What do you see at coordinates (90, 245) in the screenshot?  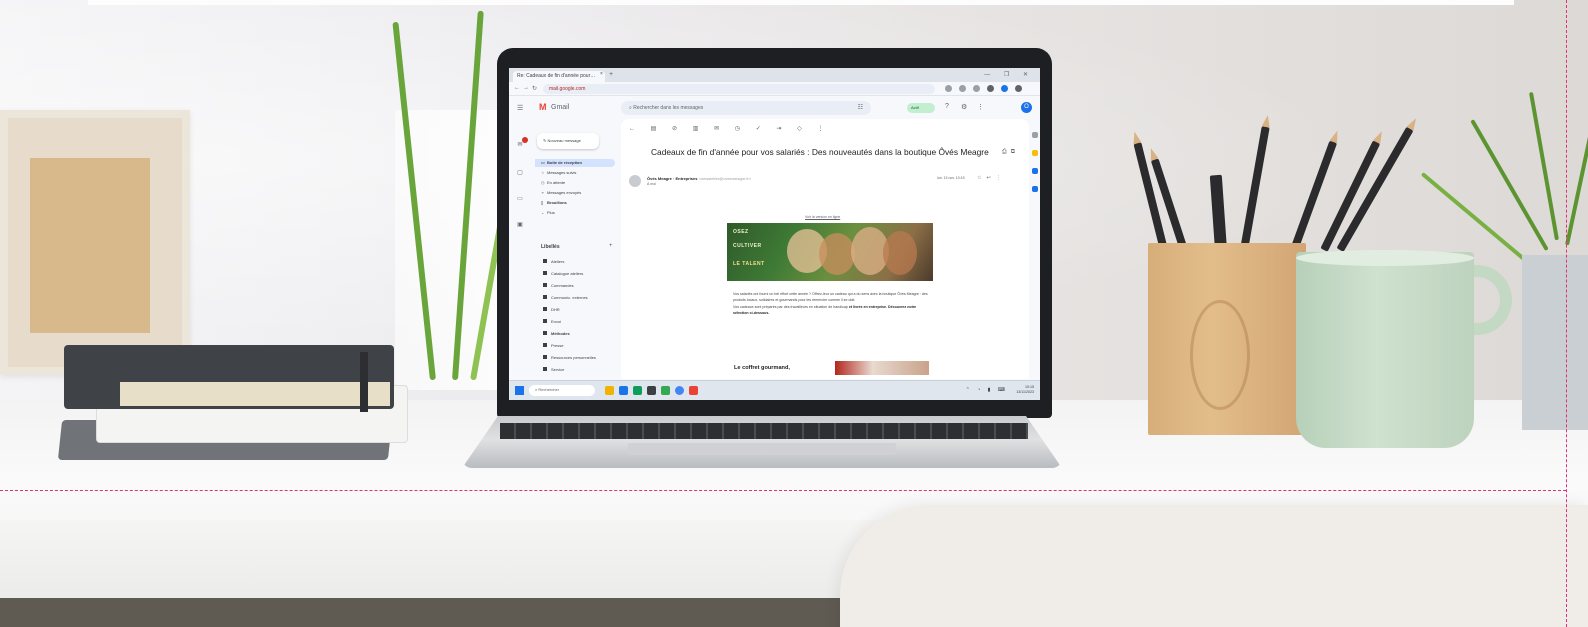 I see `picture-frame-mat` at bounding box center [90, 245].